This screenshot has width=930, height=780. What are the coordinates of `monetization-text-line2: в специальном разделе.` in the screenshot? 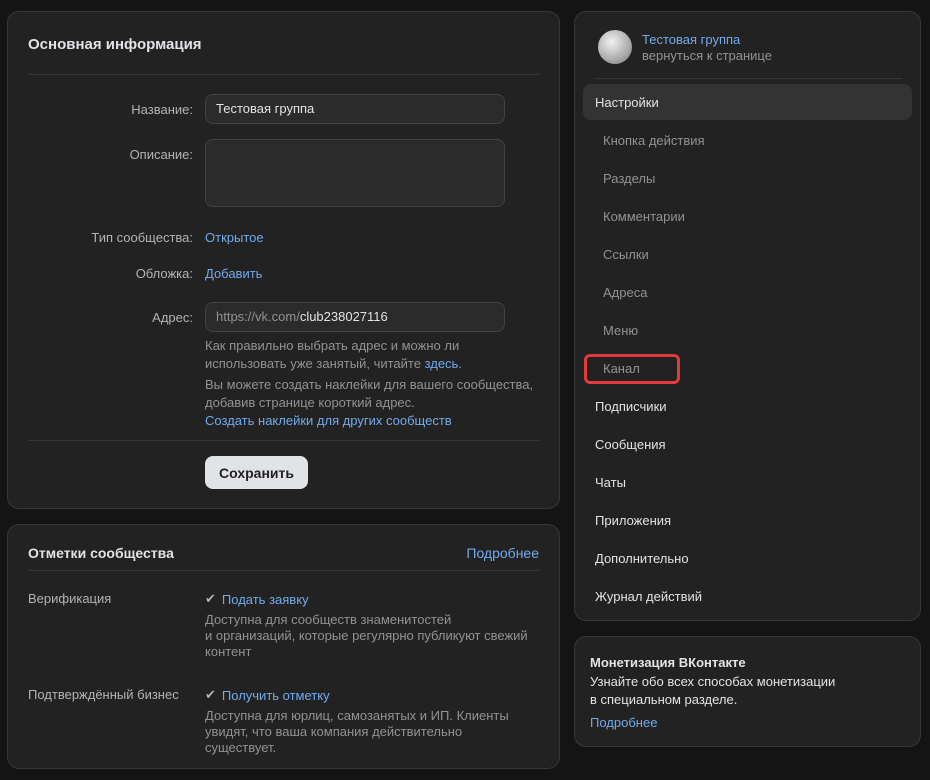 It's located at (664, 699).